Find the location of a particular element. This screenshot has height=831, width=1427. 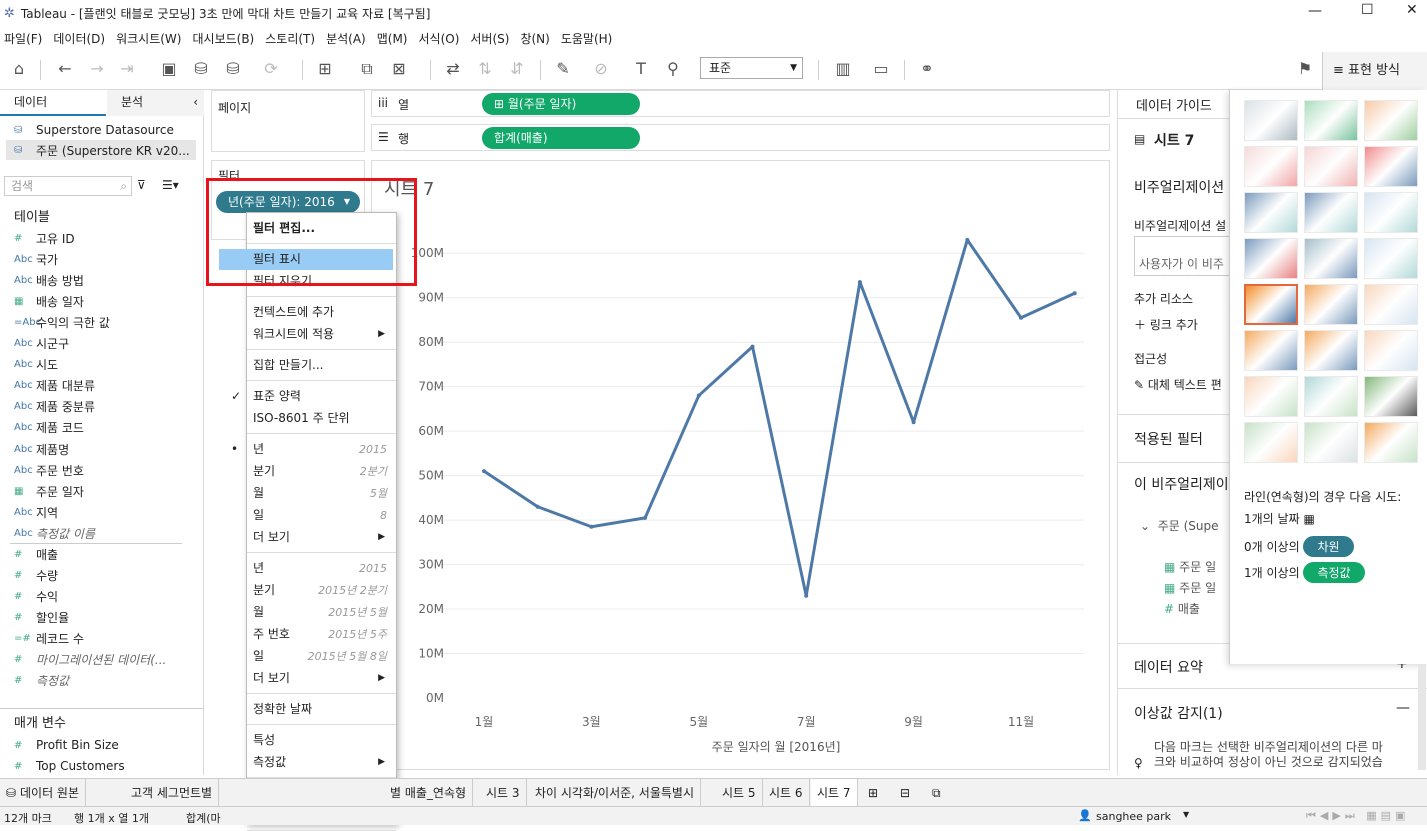

guide-applied-filters: 적용된 필터 is located at coordinates (1168, 439).